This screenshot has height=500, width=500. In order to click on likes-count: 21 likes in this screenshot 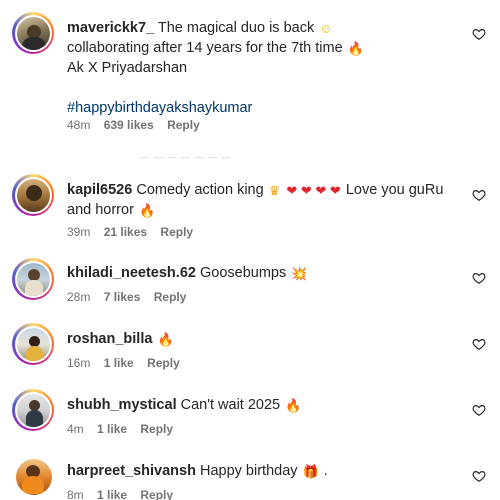, I will do `click(125, 232)`.